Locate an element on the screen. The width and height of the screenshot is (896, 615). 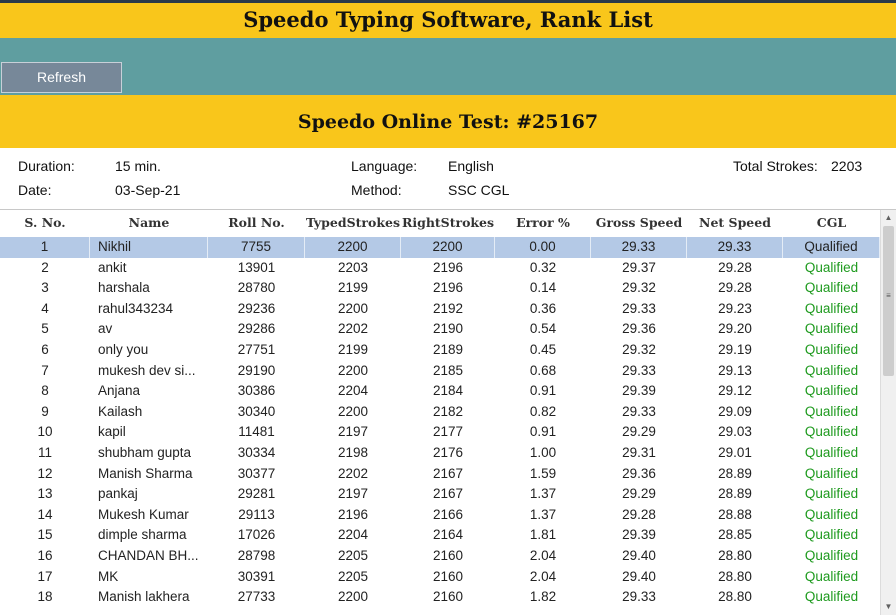
cell-roll: 29190 is located at coordinates (256, 370).